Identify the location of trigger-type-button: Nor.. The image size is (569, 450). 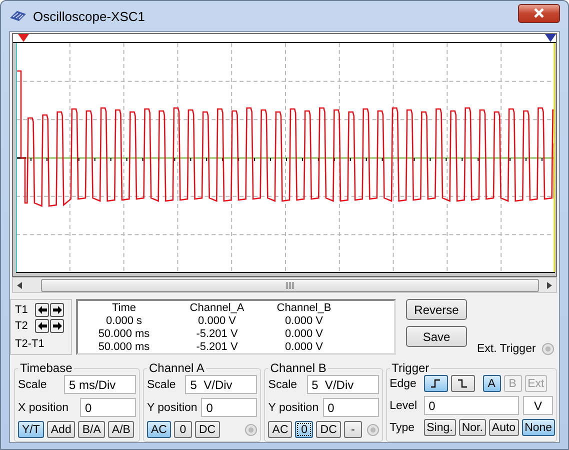
(472, 427).